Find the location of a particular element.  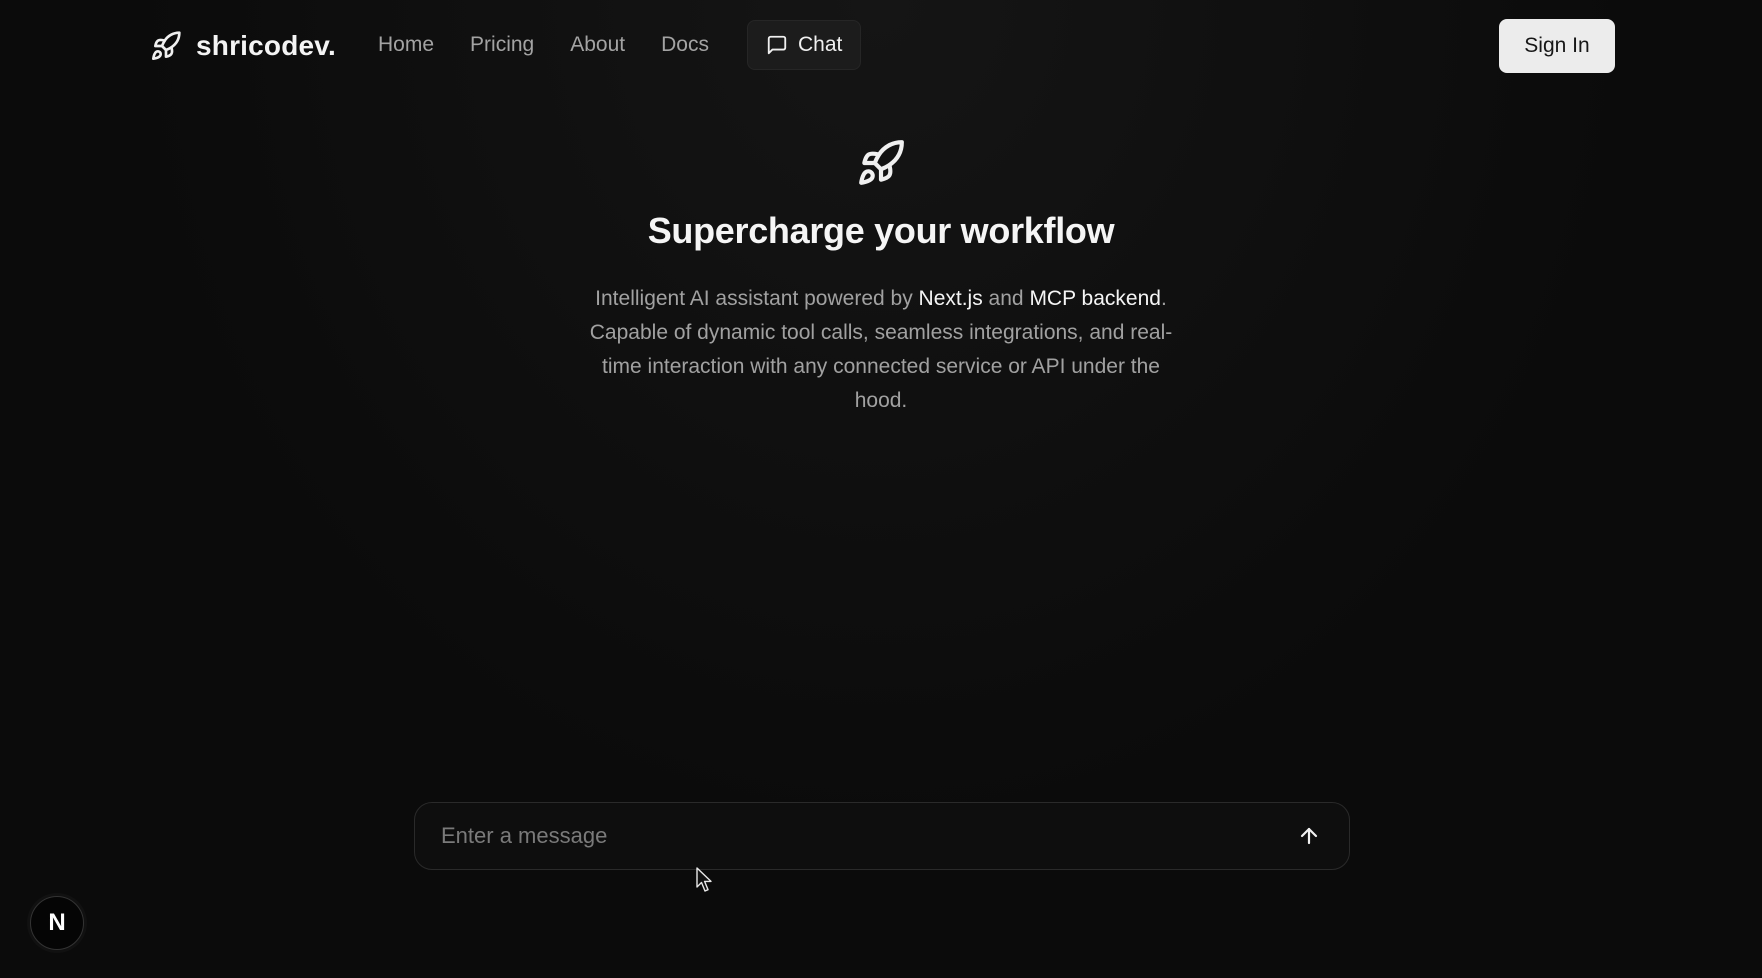

nav-about: About is located at coordinates (597, 45).